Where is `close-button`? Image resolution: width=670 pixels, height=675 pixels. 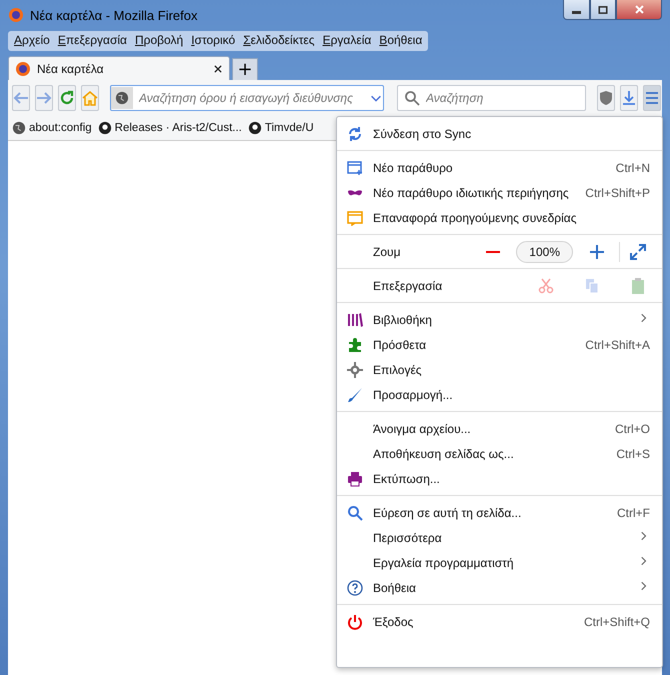 close-button is located at coordinates (639, 10).